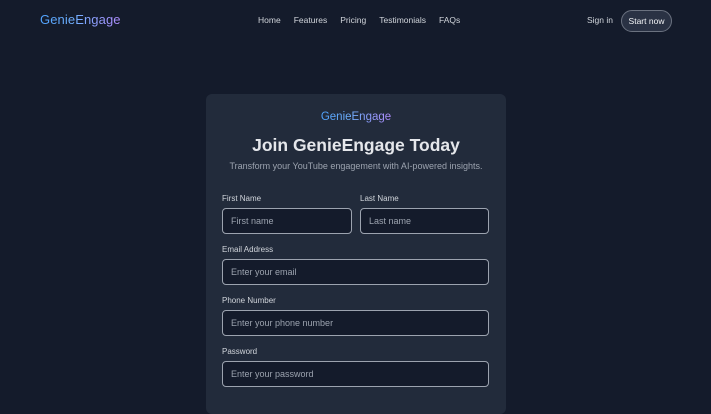  Describe the element at coordinates (646, 21) in the screenshot. I see `start-now-button: Start now` at that location.